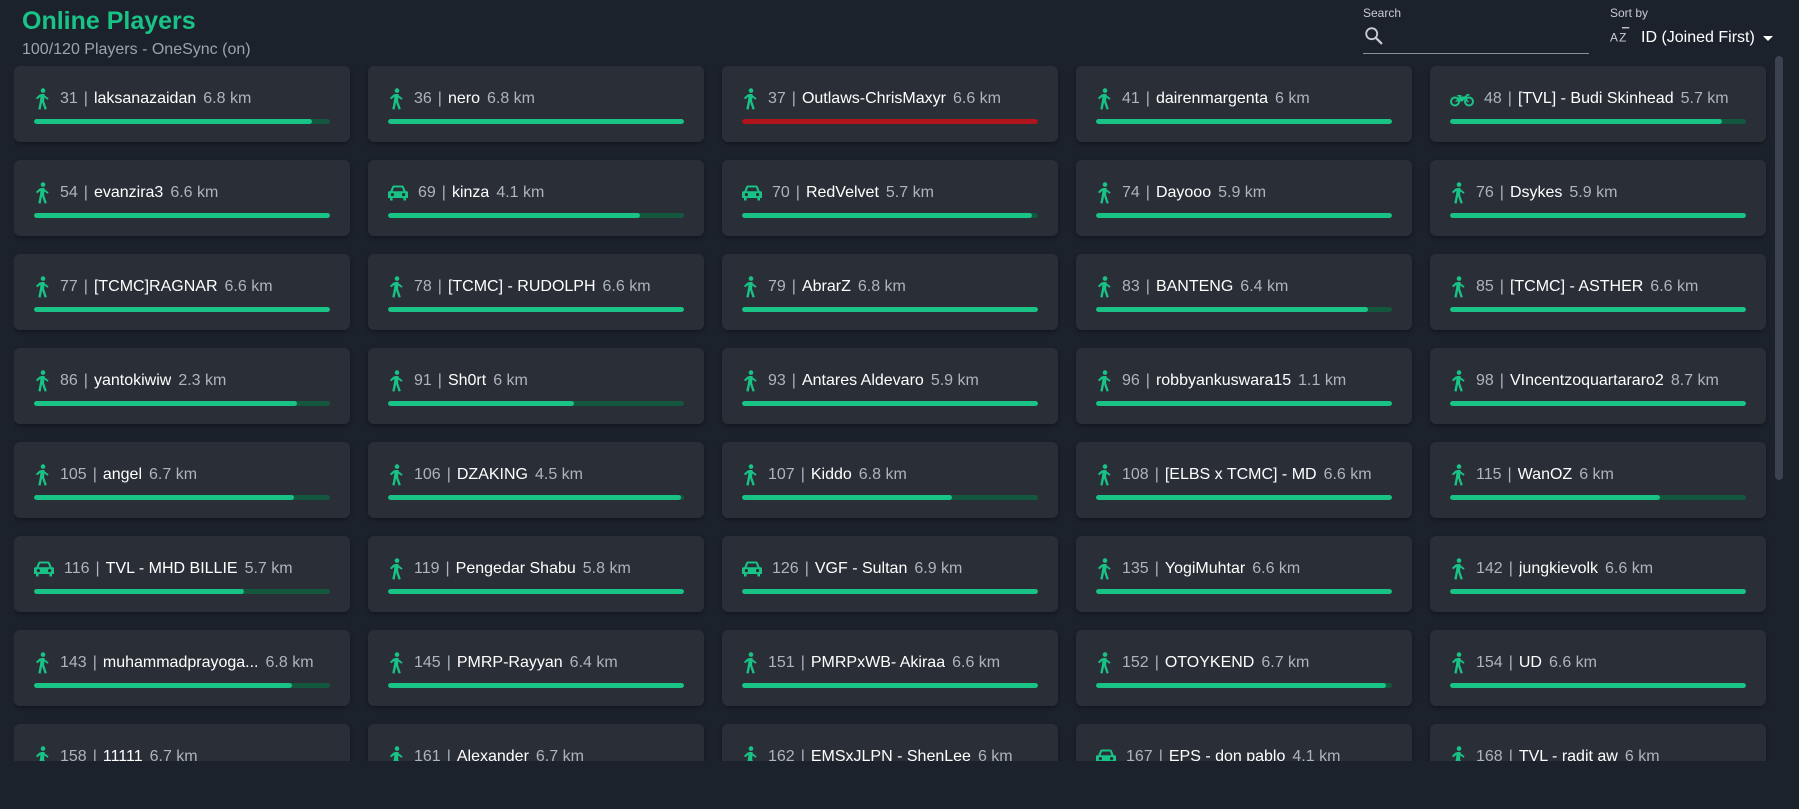 The image size is (1799, 809). I want to click on player-card: 152 | OTOYKEND 6.7 km, so click(1244, 668).